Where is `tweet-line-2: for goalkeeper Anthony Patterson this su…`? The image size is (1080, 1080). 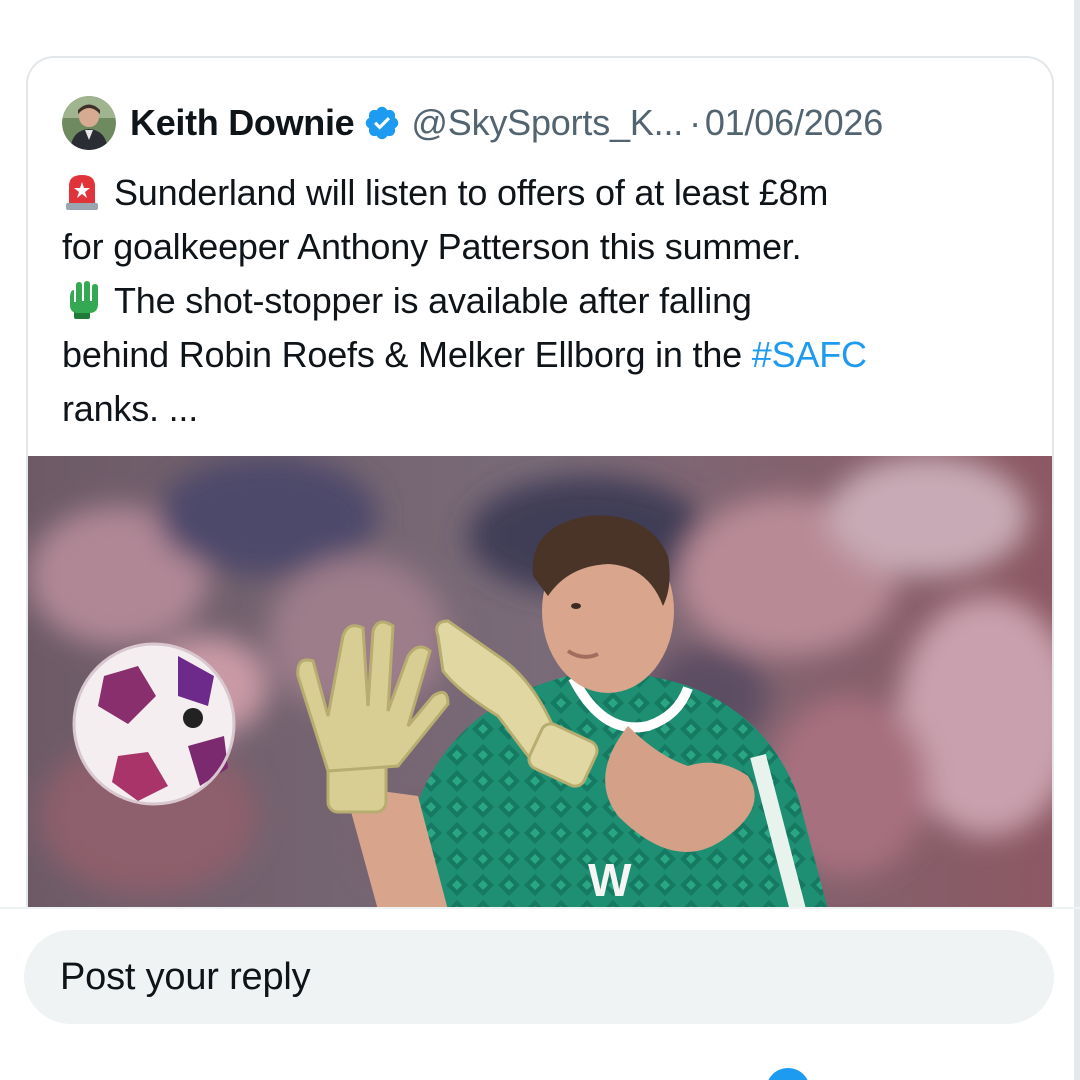
tweet-line-2: for goalkeeper Anthony Patterson this su… is located at coordinates (432, 246).